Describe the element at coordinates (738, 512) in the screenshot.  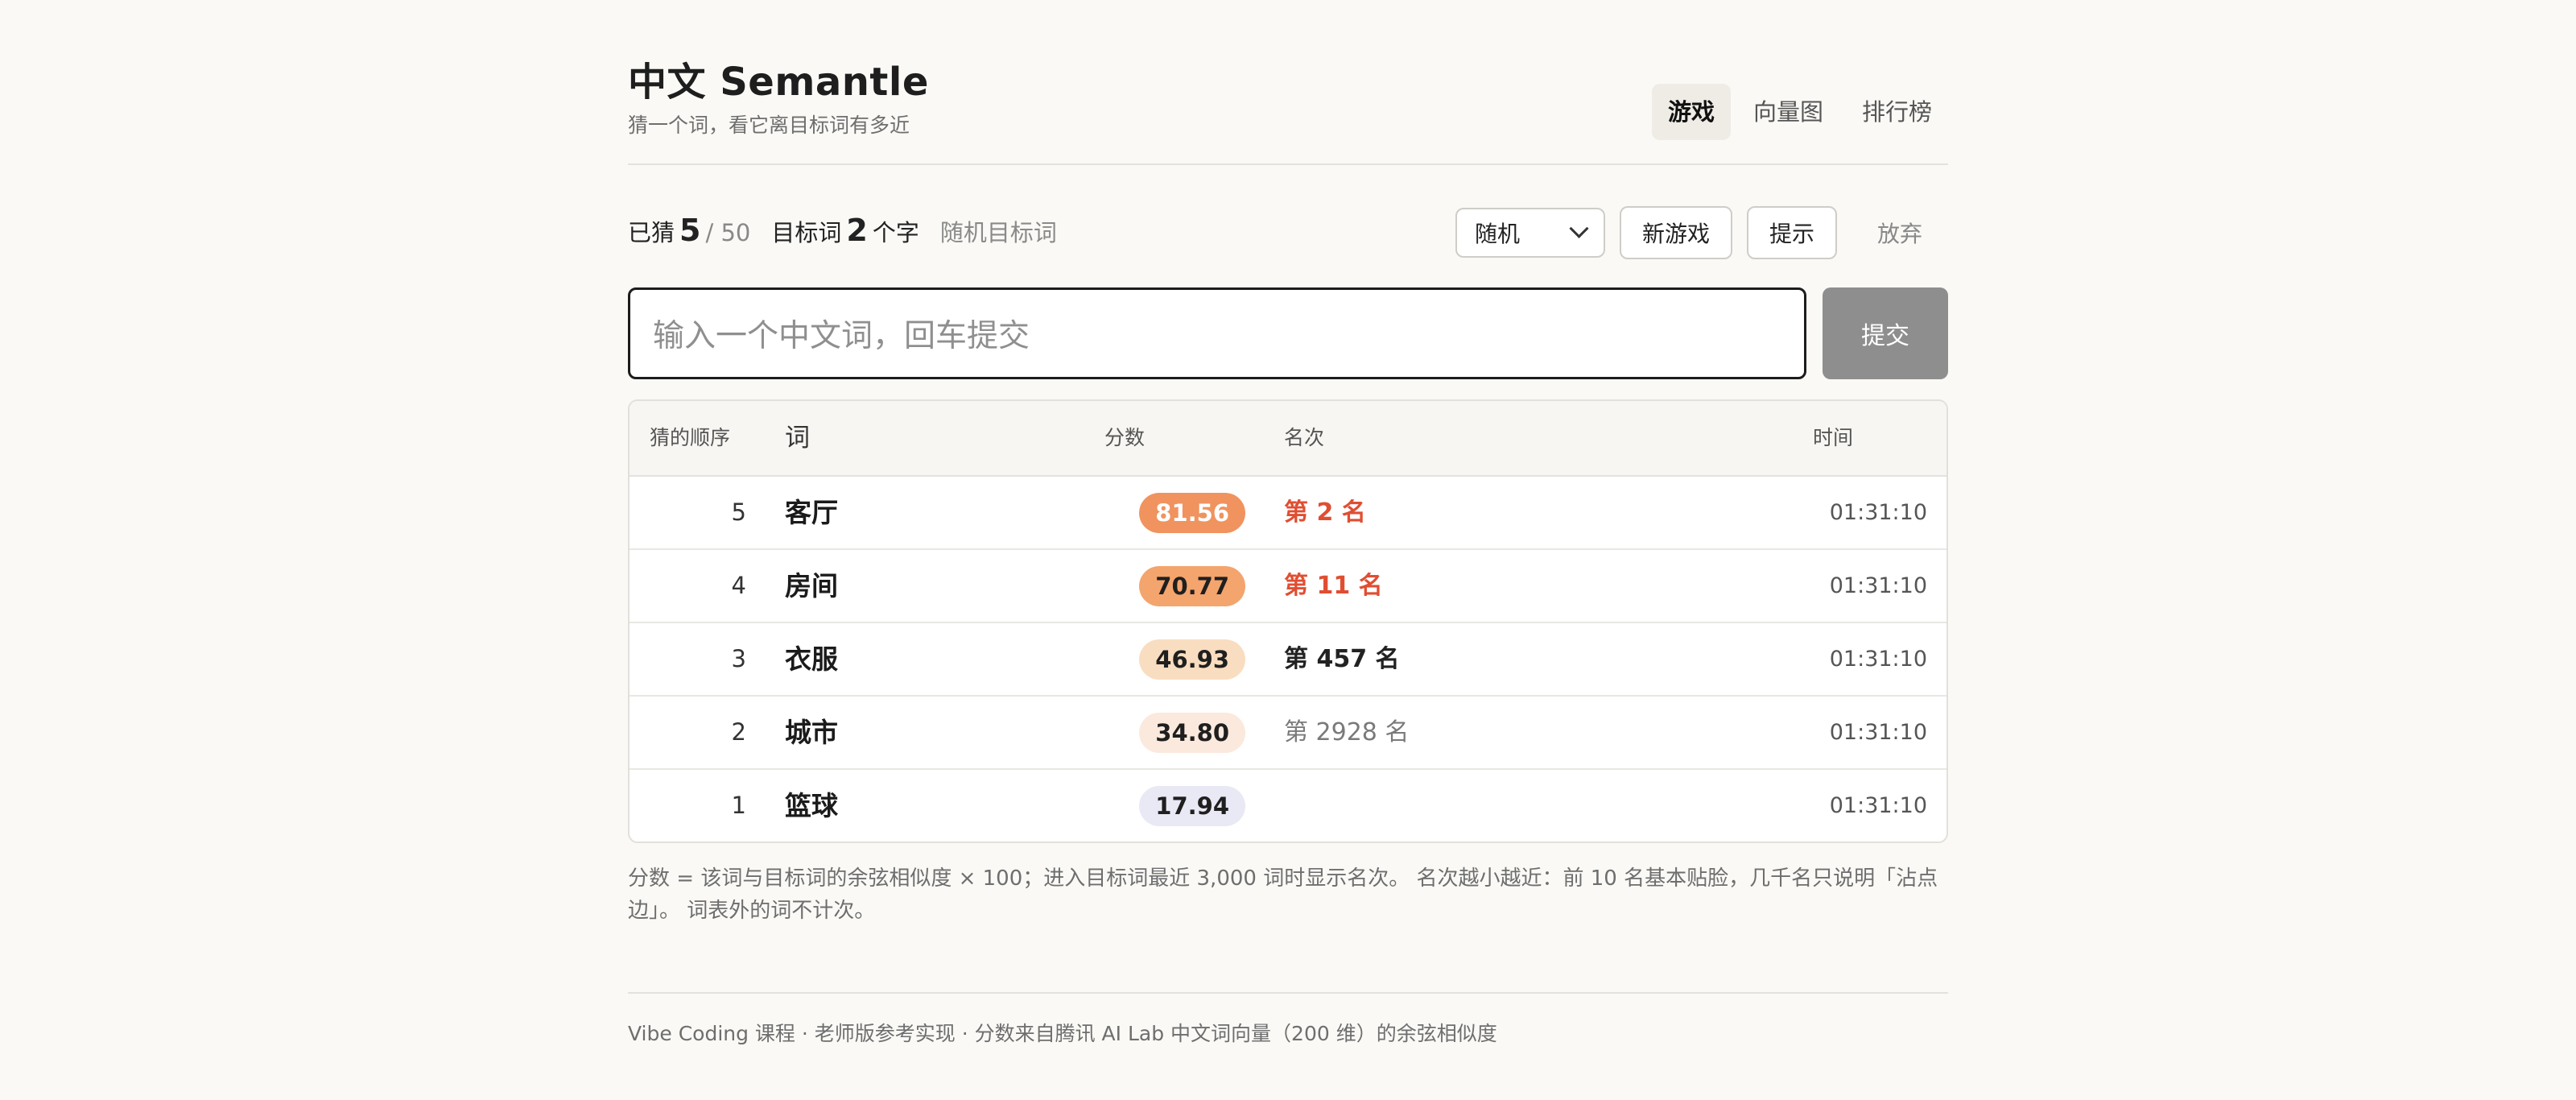
I see `guess-order: 5` at that location.